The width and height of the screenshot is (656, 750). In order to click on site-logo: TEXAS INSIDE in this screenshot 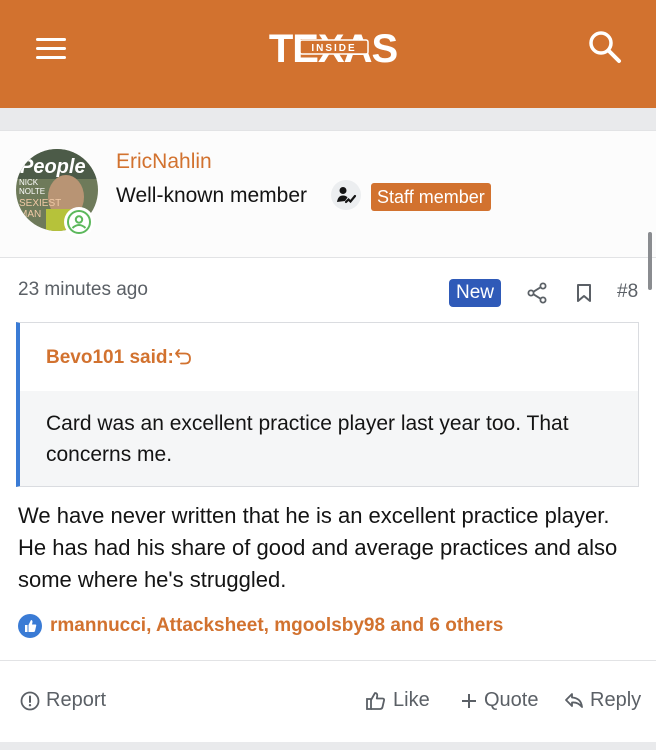, I will do `click(333, 48)`.